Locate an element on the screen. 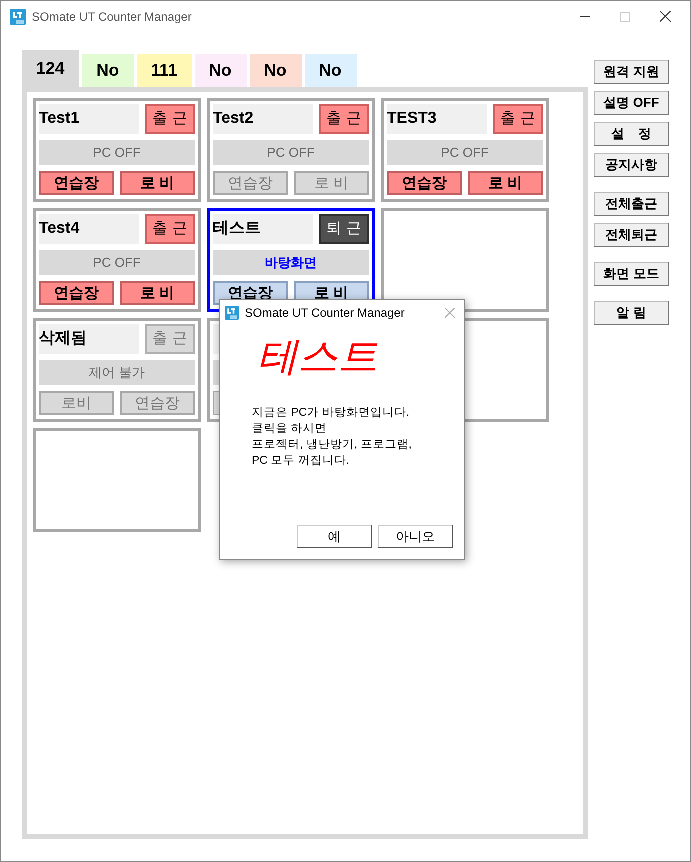 This screenshot has height=862, width=691. side-button: 설명 OFF is located at coordinates (631, 103).